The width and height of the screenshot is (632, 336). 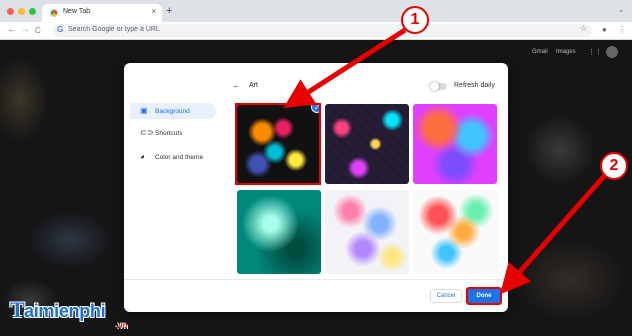 I want to click on watermark-logo: T aimienphi .vn, so click(x=94, y=313).